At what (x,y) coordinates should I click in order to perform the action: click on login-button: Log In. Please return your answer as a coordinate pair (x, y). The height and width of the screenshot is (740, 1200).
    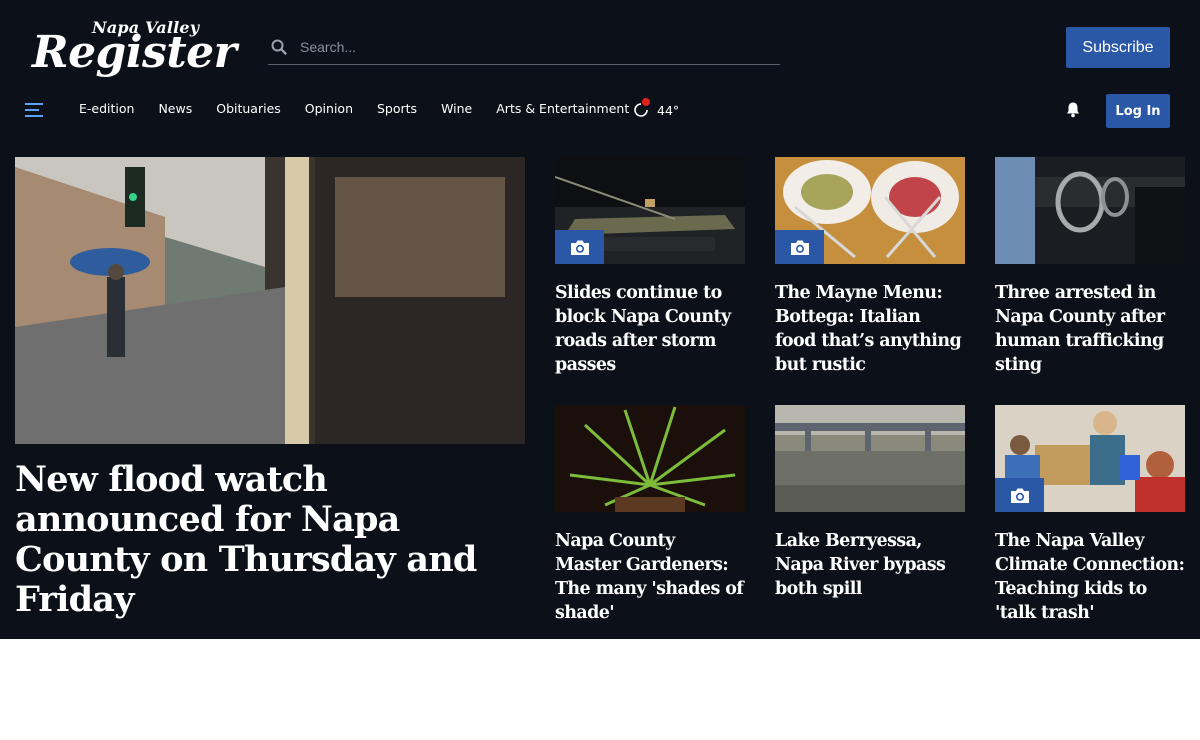
    Looking at the image, I should click on (1138, 111).